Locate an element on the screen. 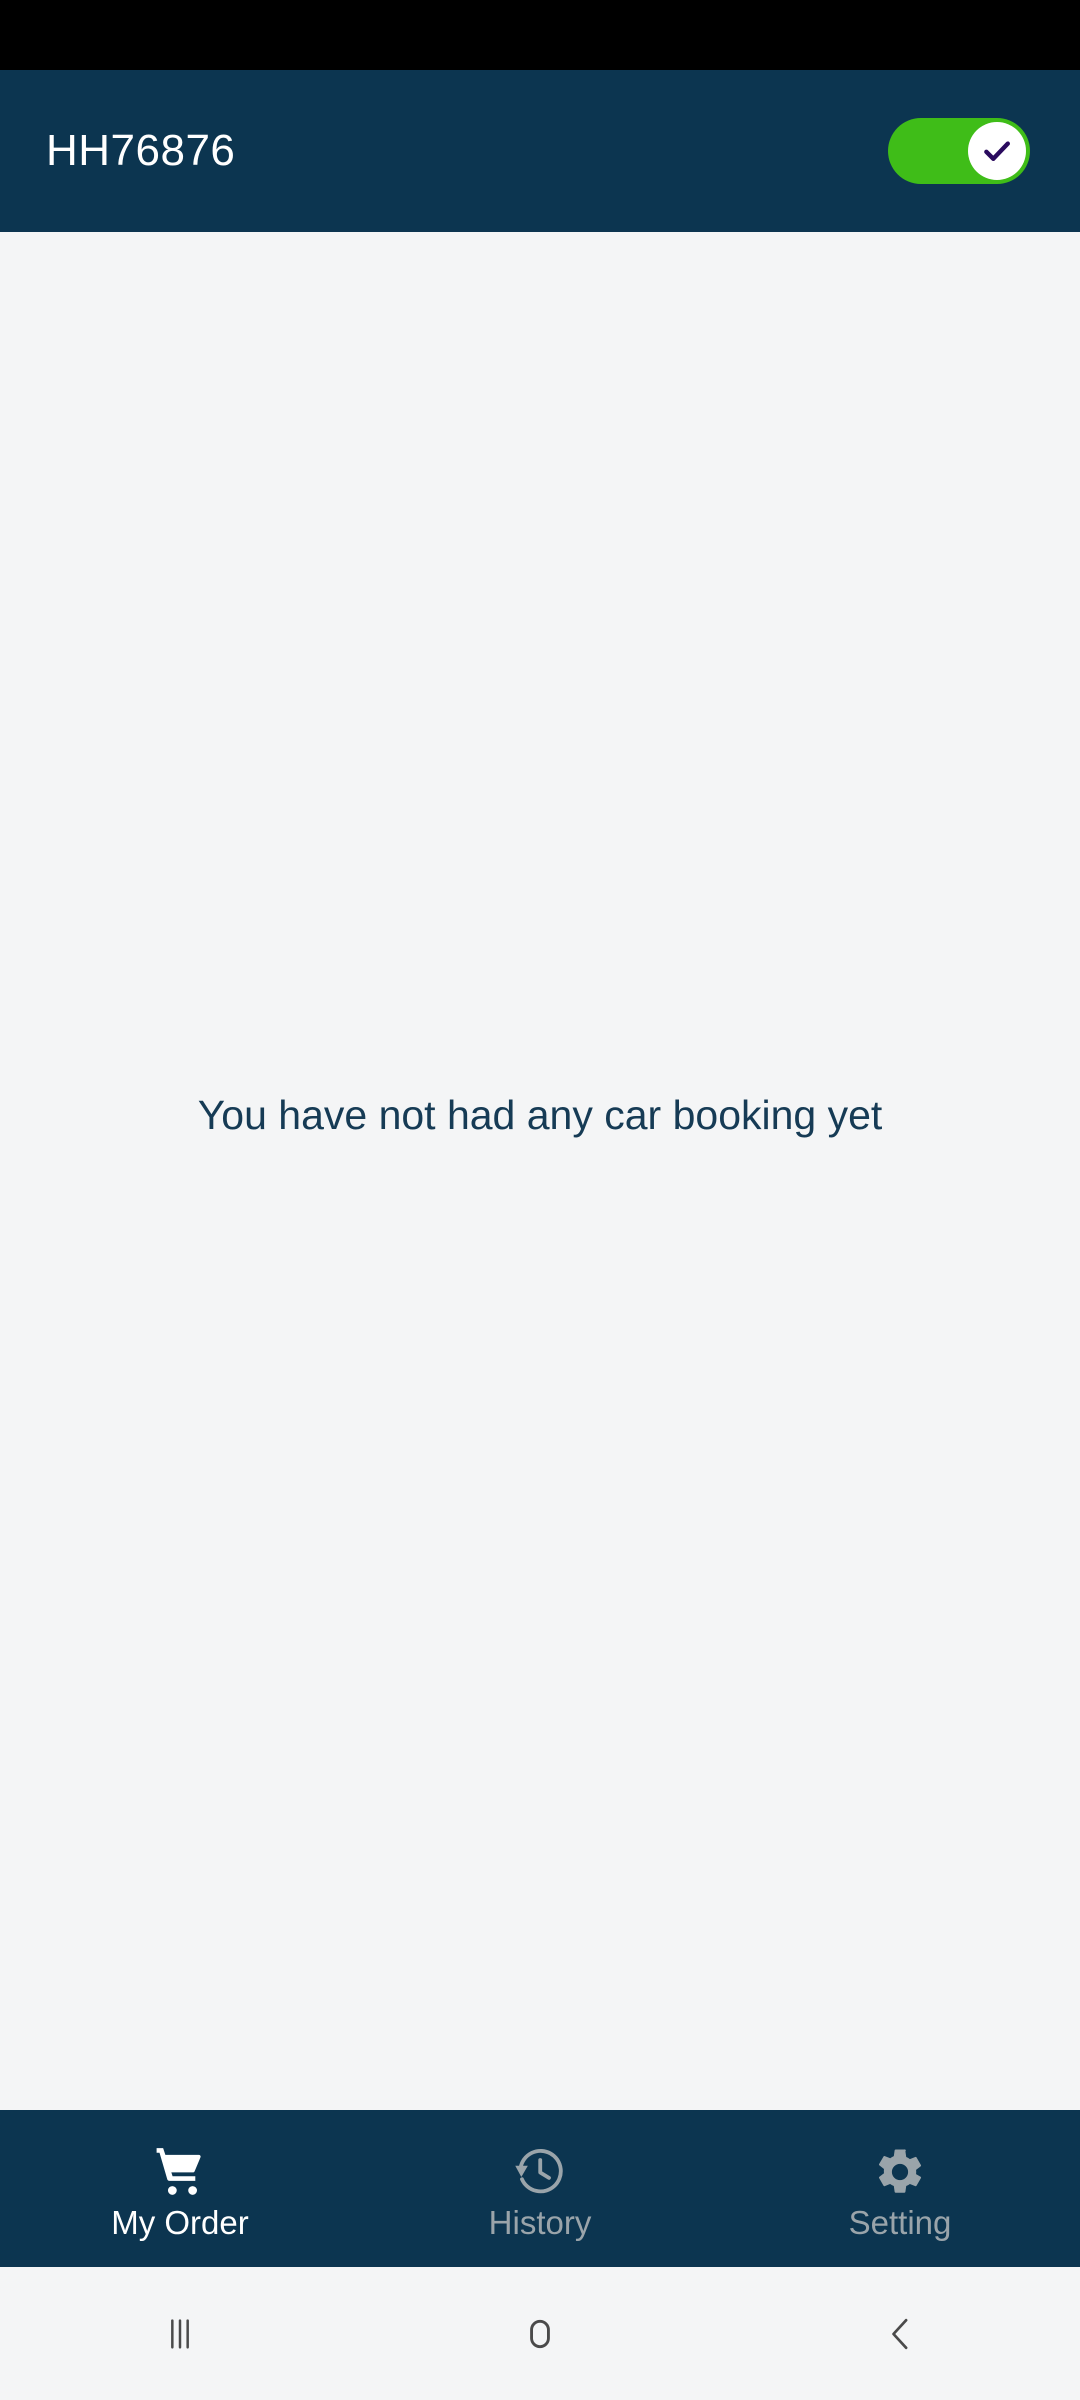 The image size is (1080, 2400). recent-apps-button is located at coordinates (180, 2333).